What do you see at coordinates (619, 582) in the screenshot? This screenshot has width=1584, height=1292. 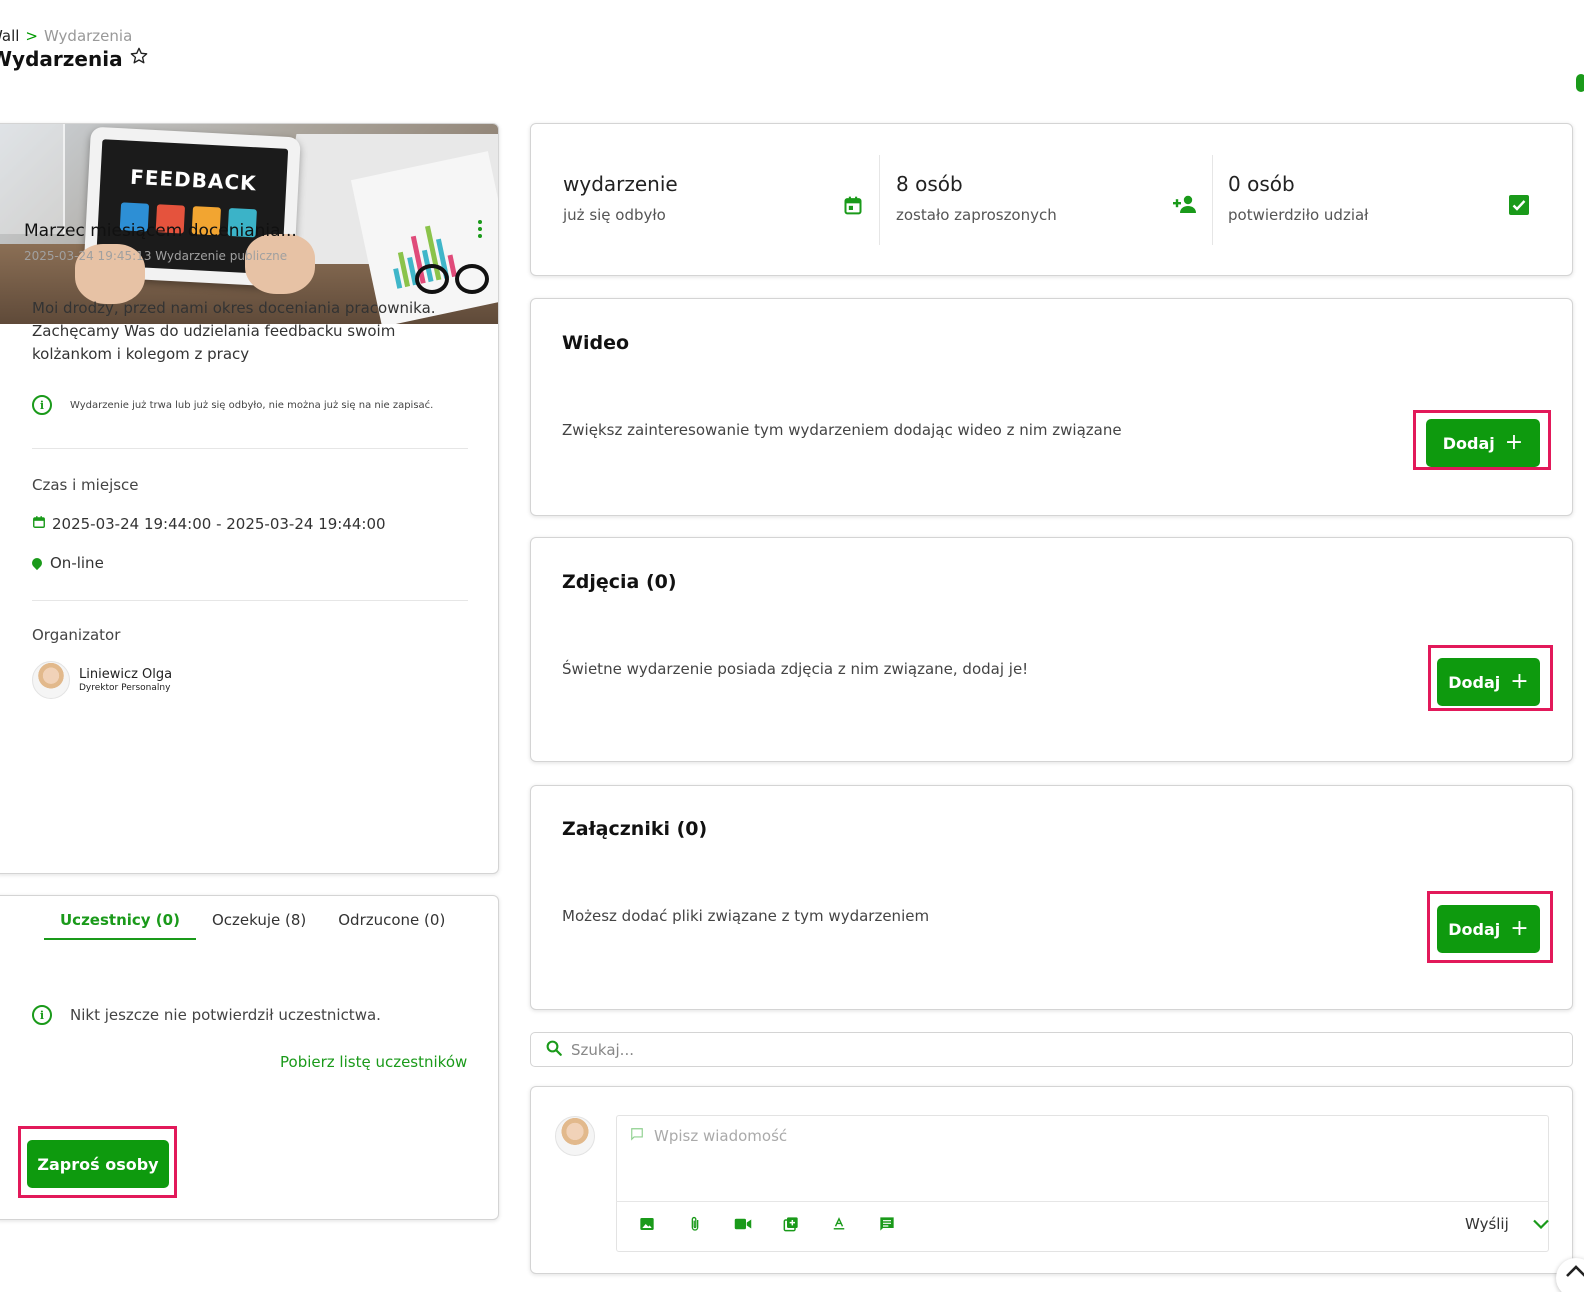 I see `photos-title: Zdjęcia (0)` at bounding box center [619, 582].